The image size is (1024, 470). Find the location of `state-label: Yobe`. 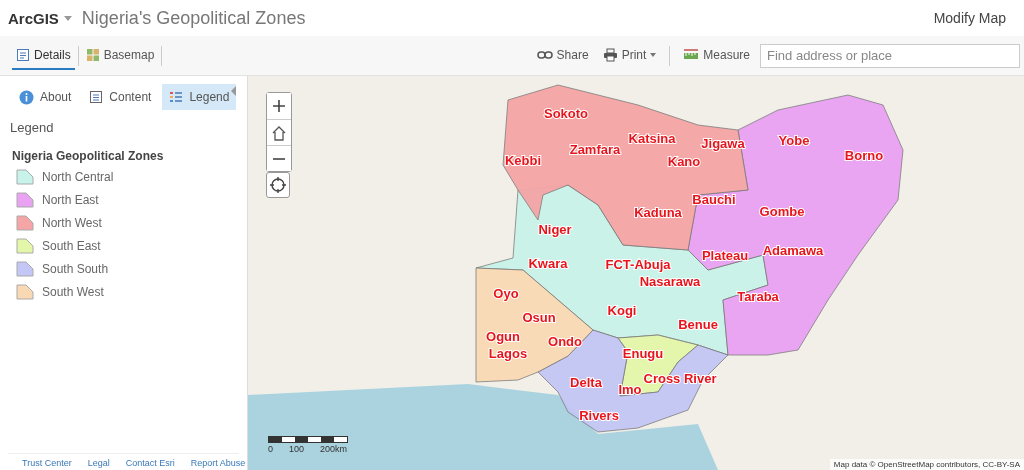

state-label: Yobe is located at coordinates (794, 140).